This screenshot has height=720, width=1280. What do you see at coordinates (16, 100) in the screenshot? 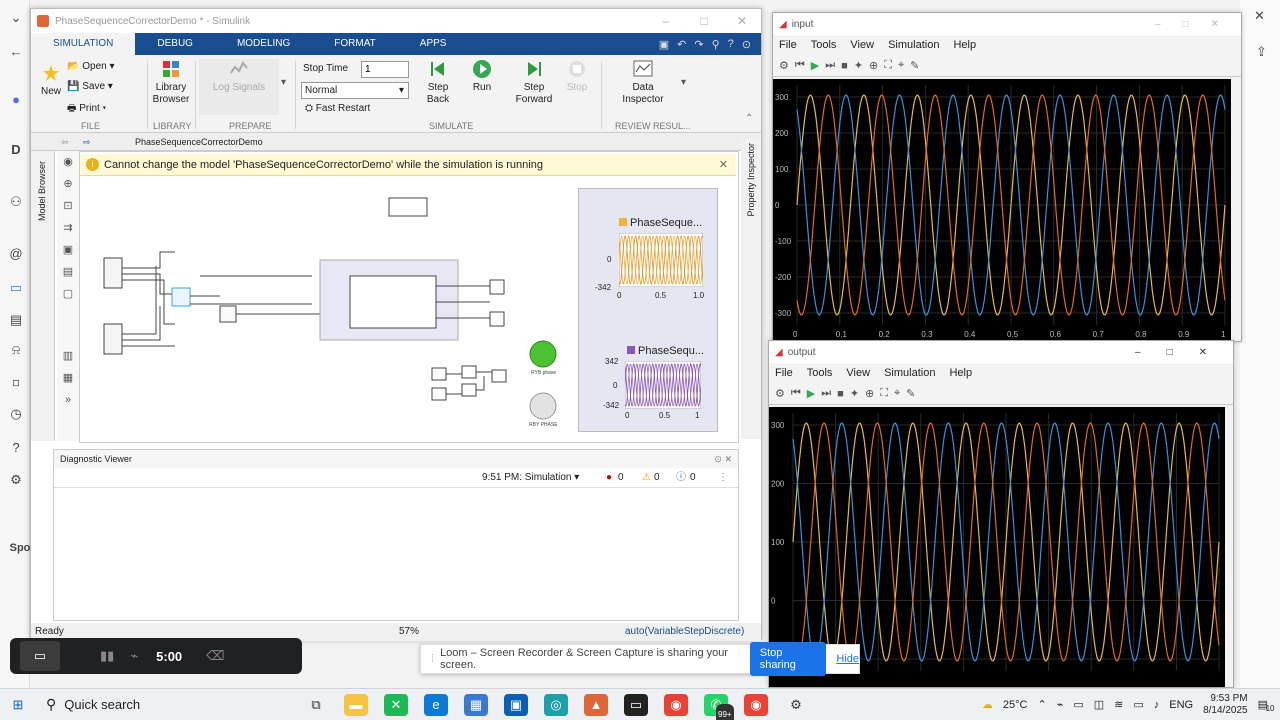
I see `app-icon: ●` at bounding box center [16, 100].